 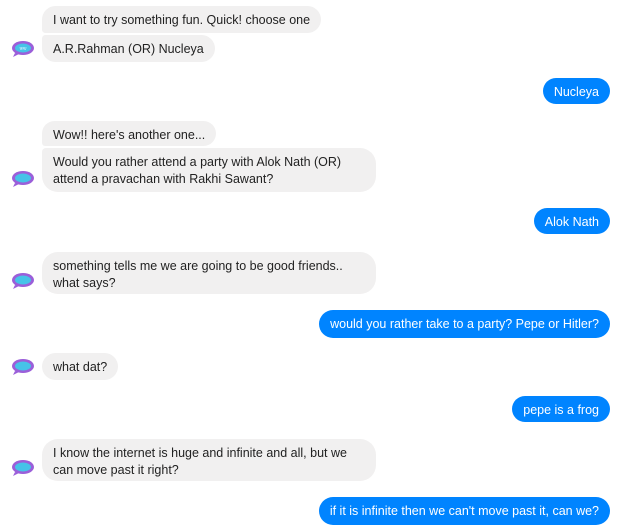 What do you see at coordinates (163, 179) in the screenshot?
I see `message-text-line: attend a pravachan with Rakhi Sawant?` at bounding box center [163, 179].